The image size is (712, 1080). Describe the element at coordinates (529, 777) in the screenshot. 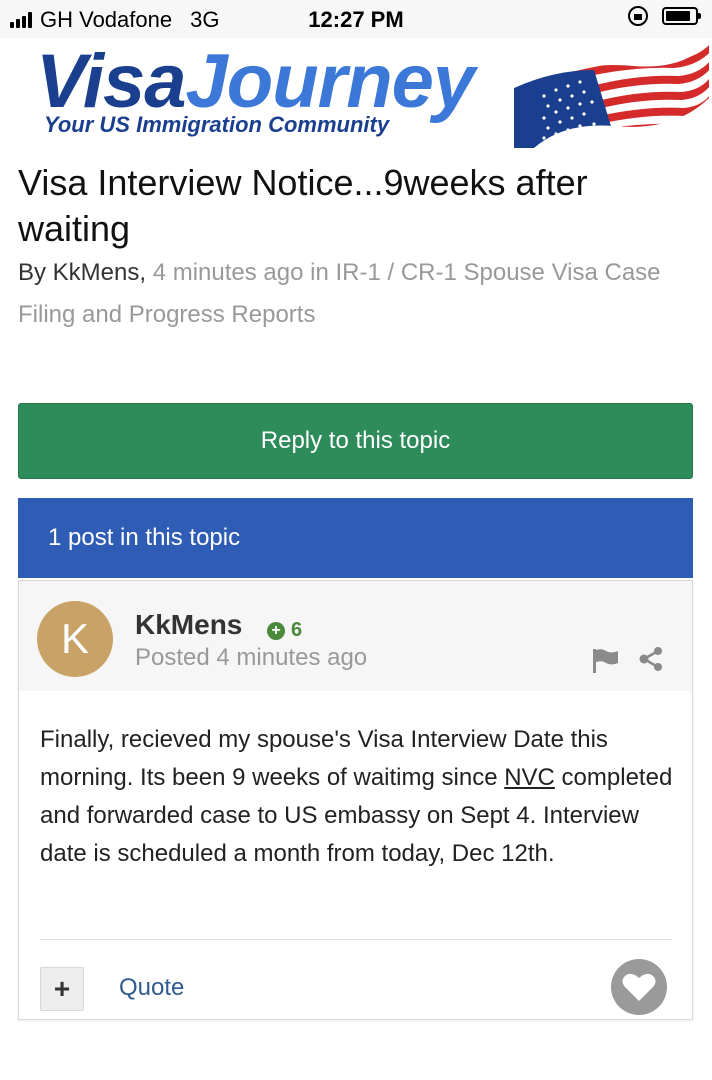

I see `nvc-link: NVC` at that location.